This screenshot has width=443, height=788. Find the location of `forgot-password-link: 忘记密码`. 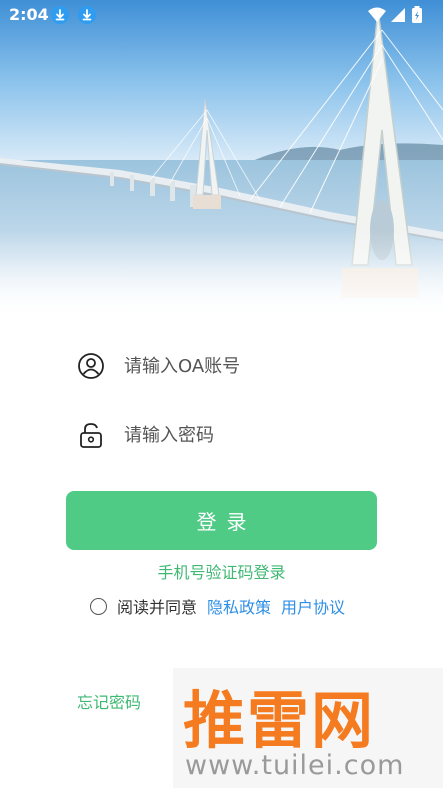

forgot-password-link: 忘记密码 is located at coordinates (109, 701).